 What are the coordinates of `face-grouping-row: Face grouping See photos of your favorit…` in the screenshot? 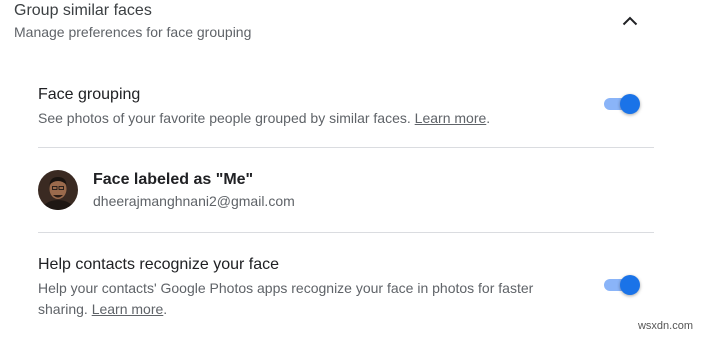 It's located at (346, 107).